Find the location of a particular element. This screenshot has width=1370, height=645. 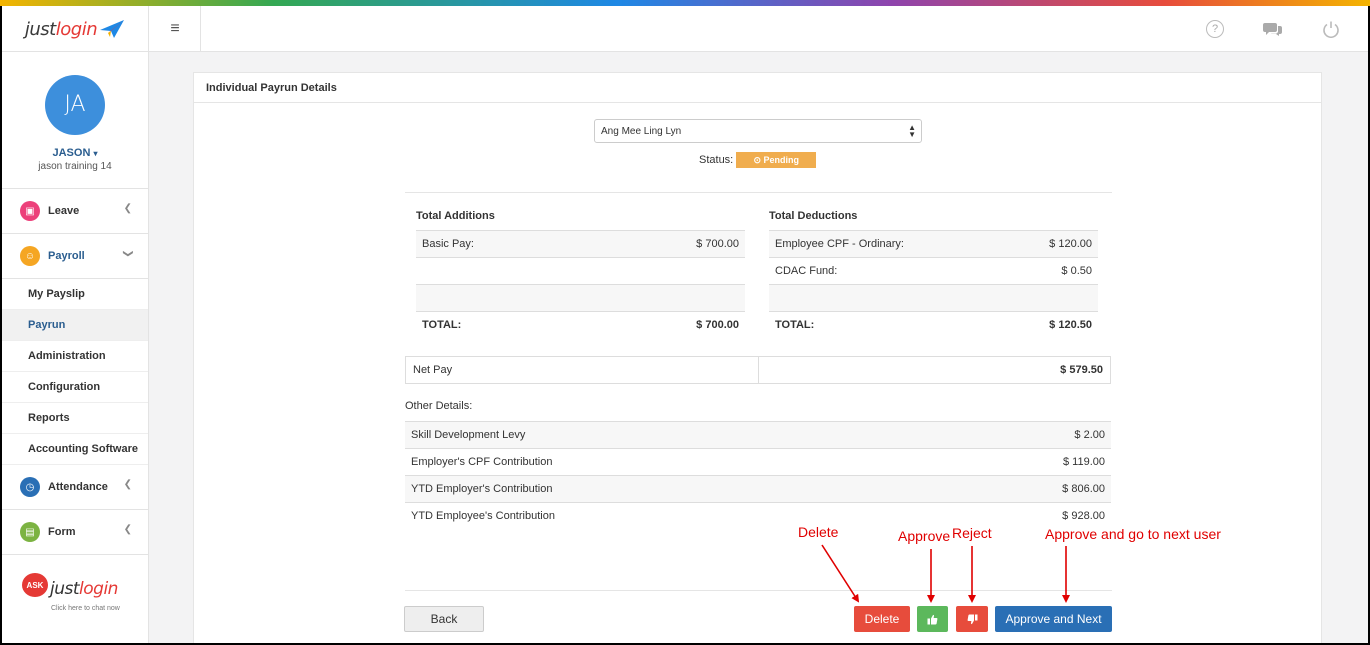

sidebar-item-form: ▤ Form ❮ is located at coordinates (75, 532).